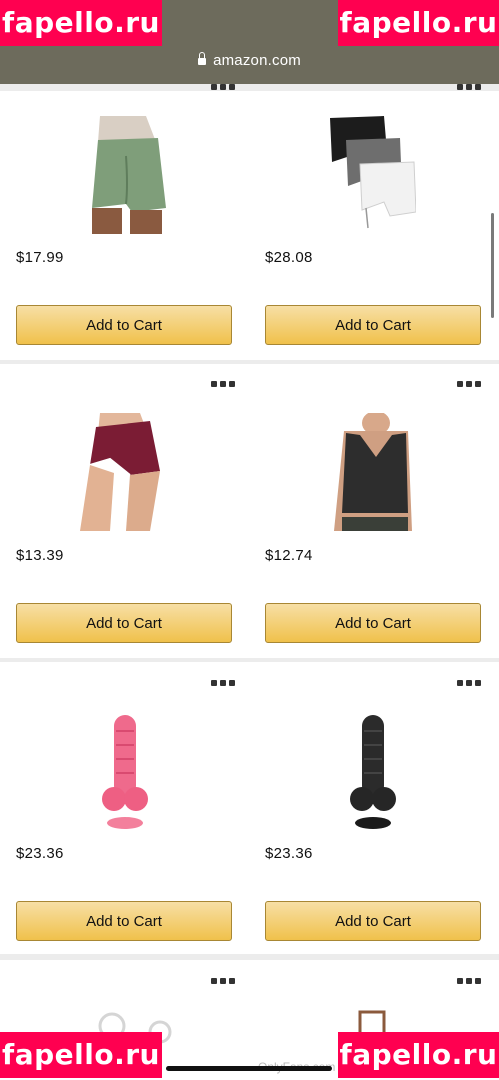 The height and width of the screenshot is (1080, 499). What do you see at coordinates (257, 60) in the screenshot?
I see `url-text: amazon.com` at bounding box center [257, 60].